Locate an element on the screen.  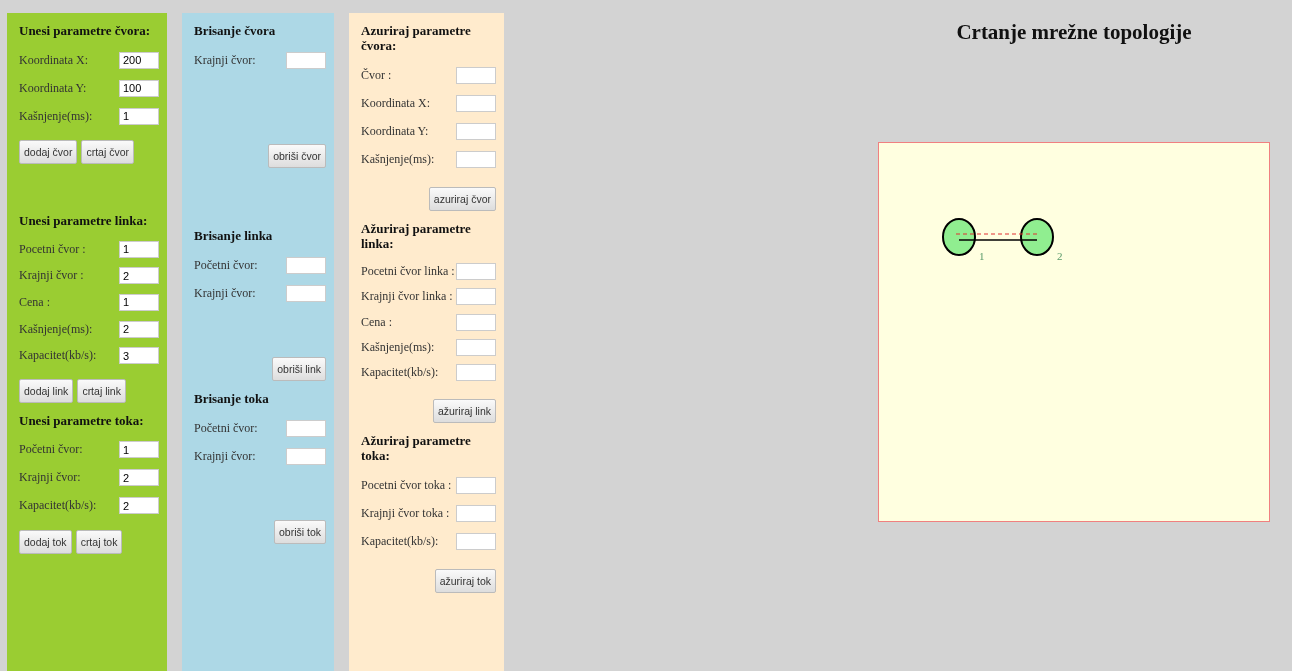
field-label: Krajnji čvor toka : is located at coordinates (405, 513).